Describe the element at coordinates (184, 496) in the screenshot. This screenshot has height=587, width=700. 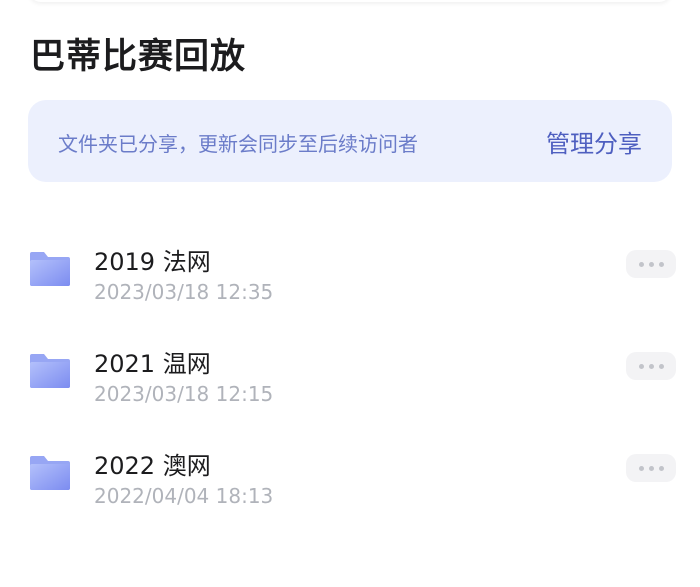
I see `folder-date: 2022/04/04 18:13` at that location.